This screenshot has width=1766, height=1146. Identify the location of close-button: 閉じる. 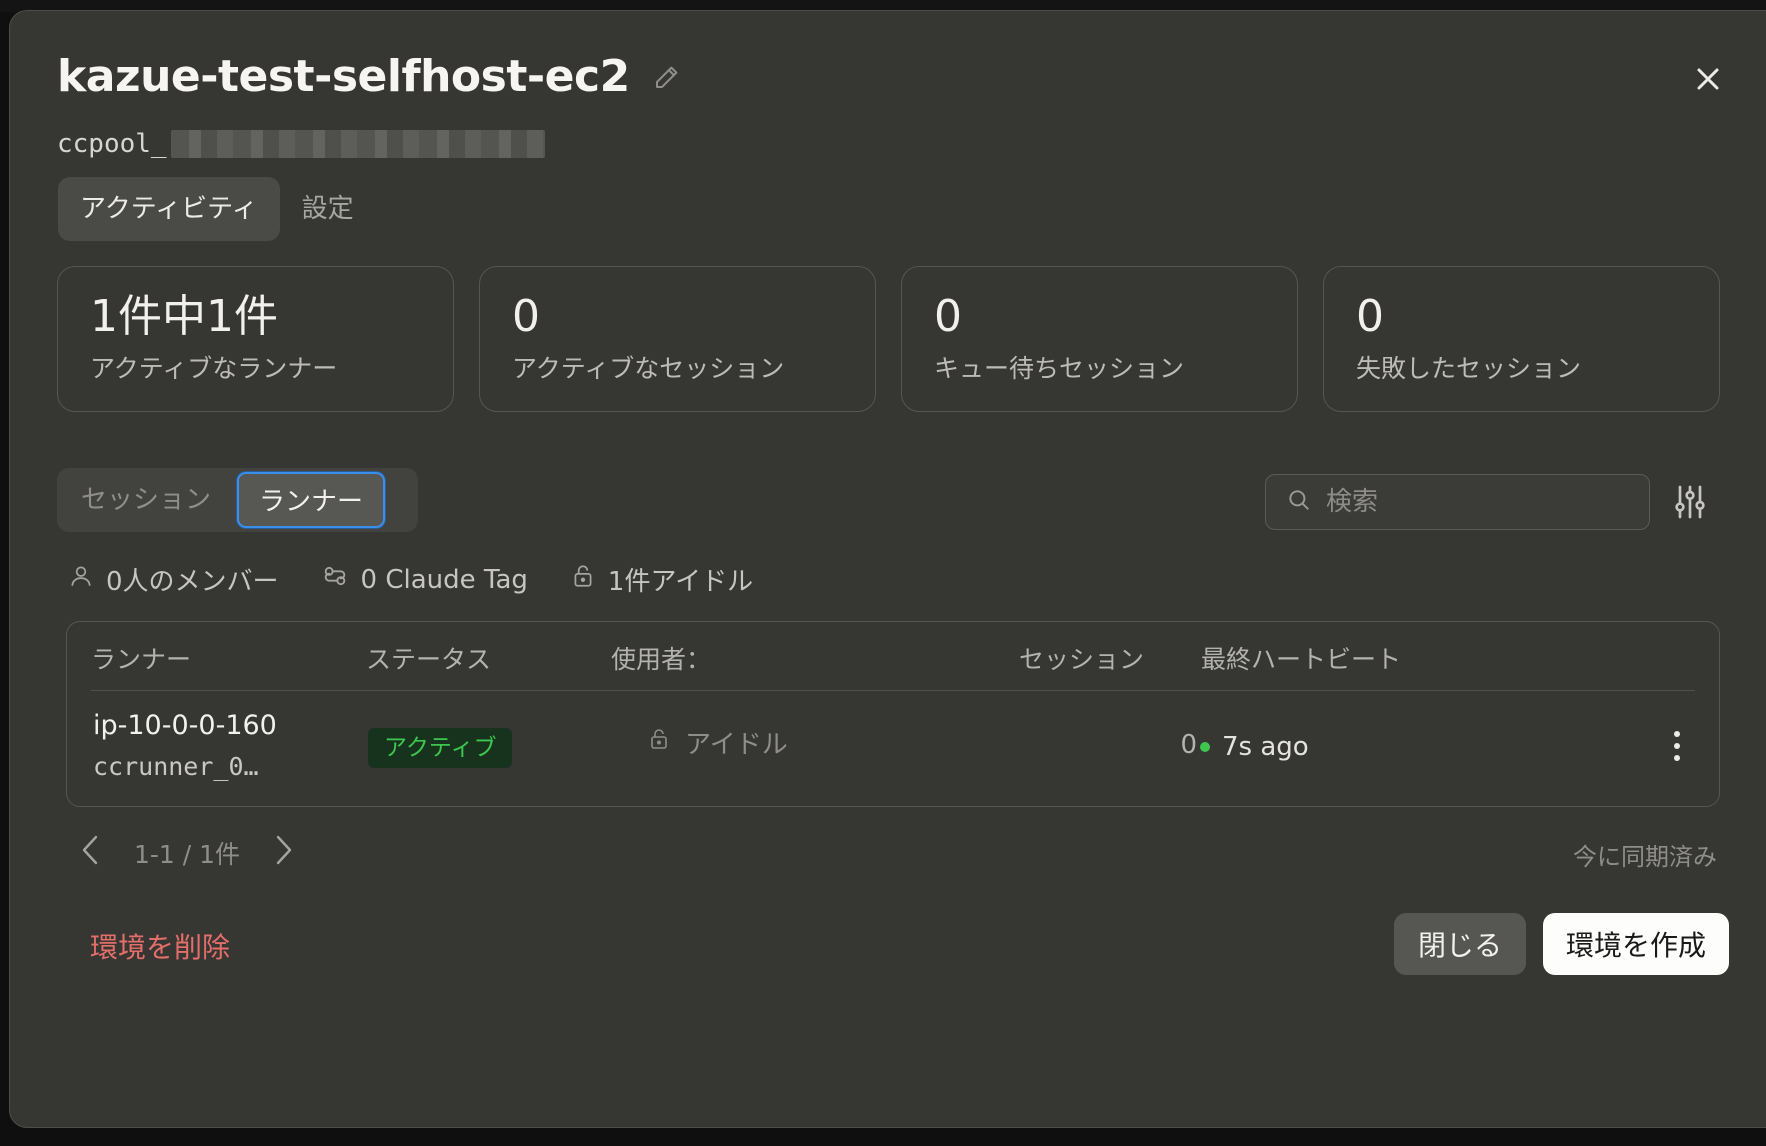
(1460, 944).